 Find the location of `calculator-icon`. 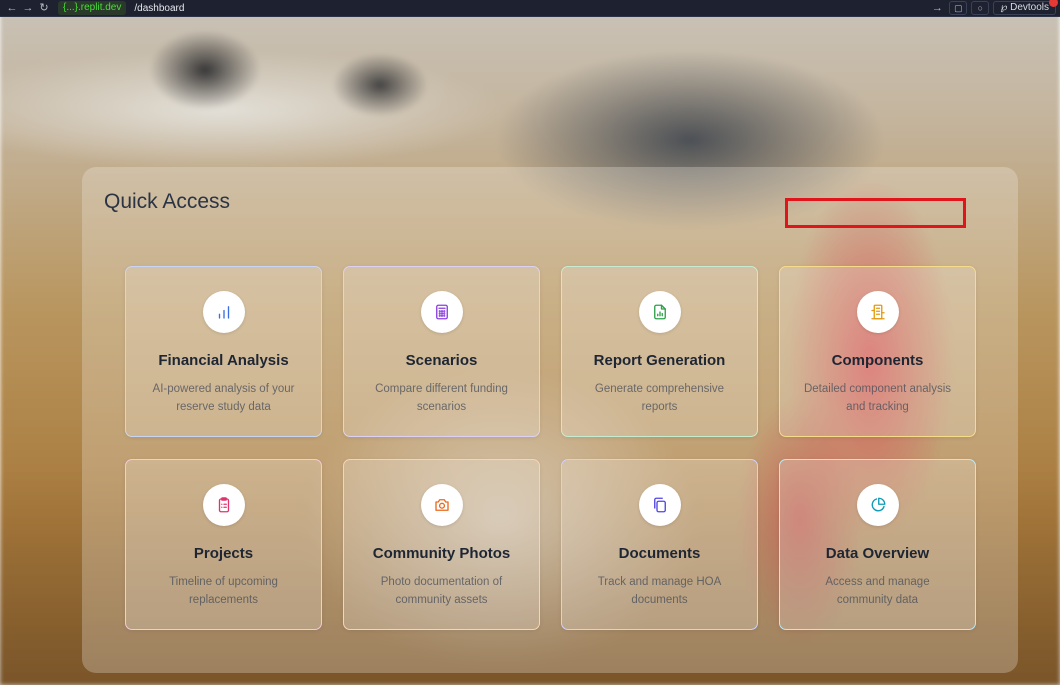

calculator-icon is located at coordinates (441, 312).